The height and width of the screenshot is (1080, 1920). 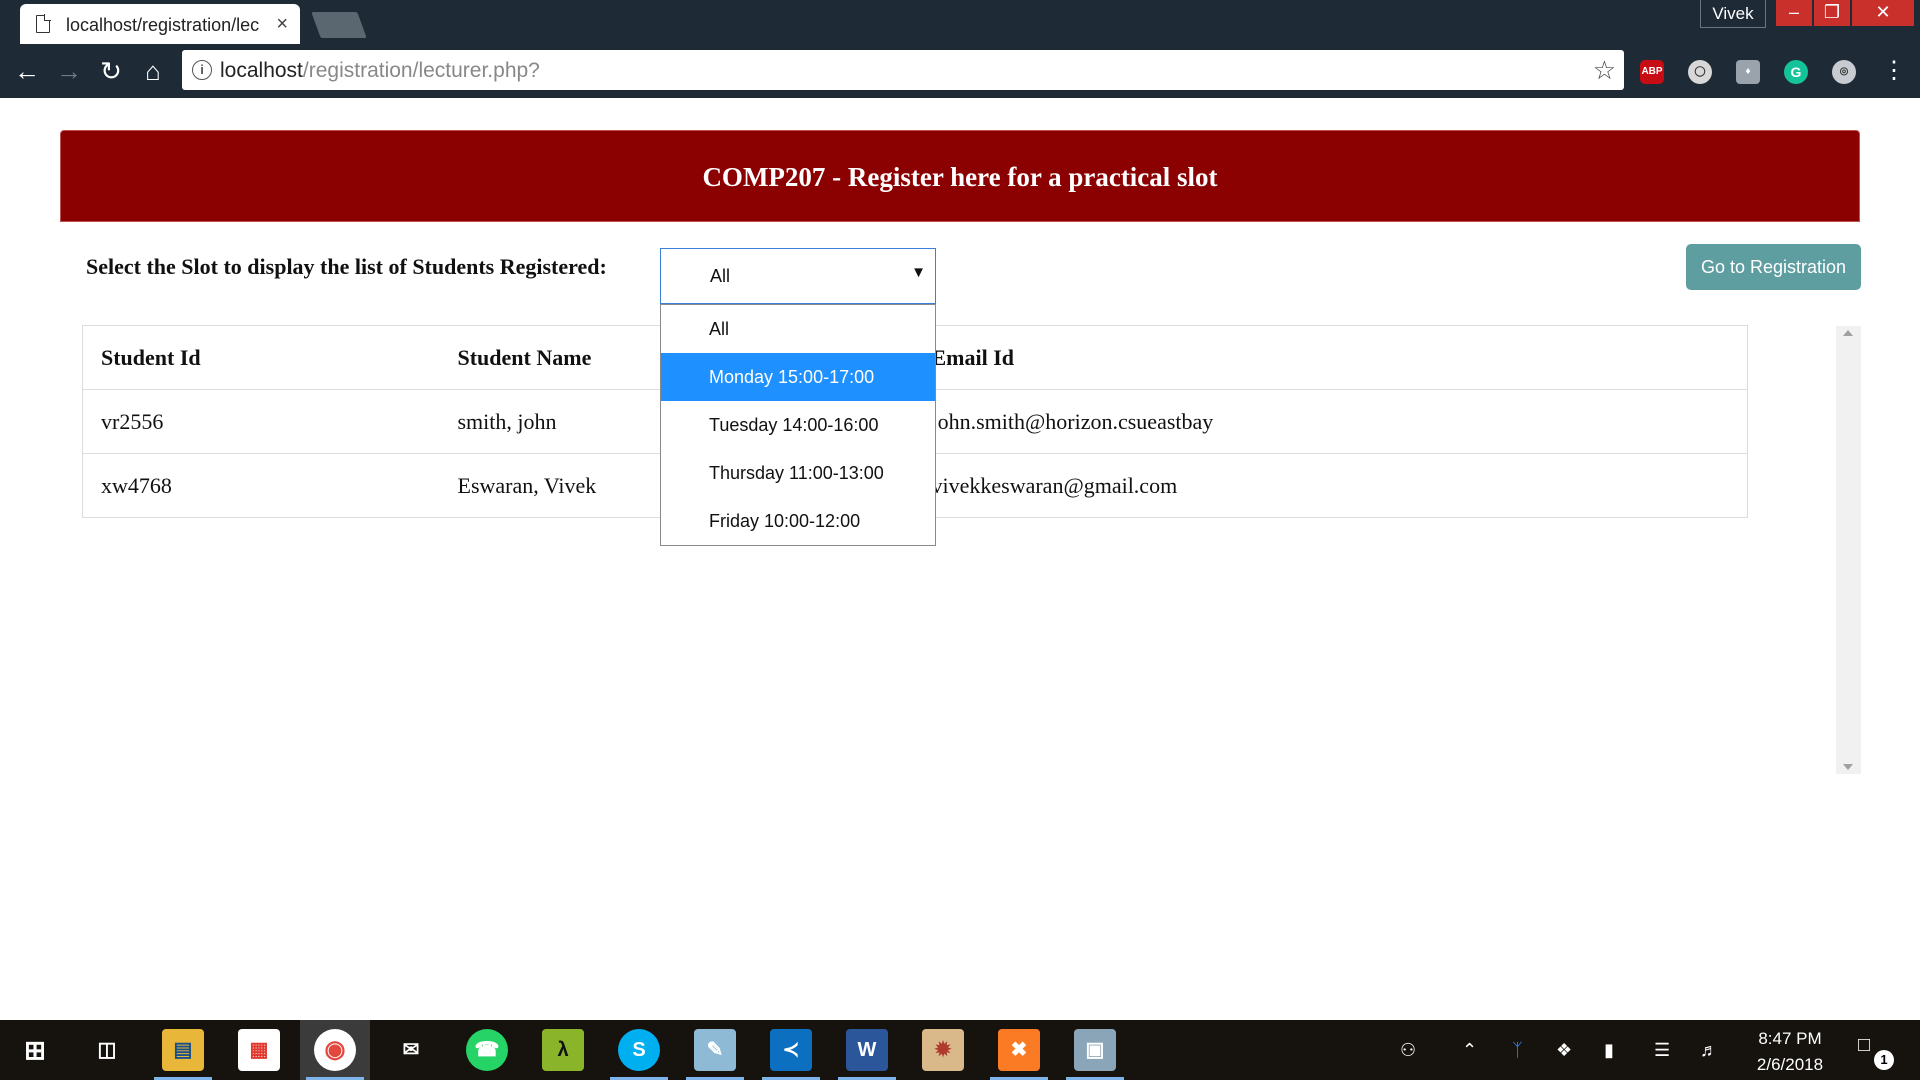 What do you see at coordinates (1790, 1064) in the screenshot?
I see `clock-date: 2/6/2018` at bounding box center [1790, 1064].